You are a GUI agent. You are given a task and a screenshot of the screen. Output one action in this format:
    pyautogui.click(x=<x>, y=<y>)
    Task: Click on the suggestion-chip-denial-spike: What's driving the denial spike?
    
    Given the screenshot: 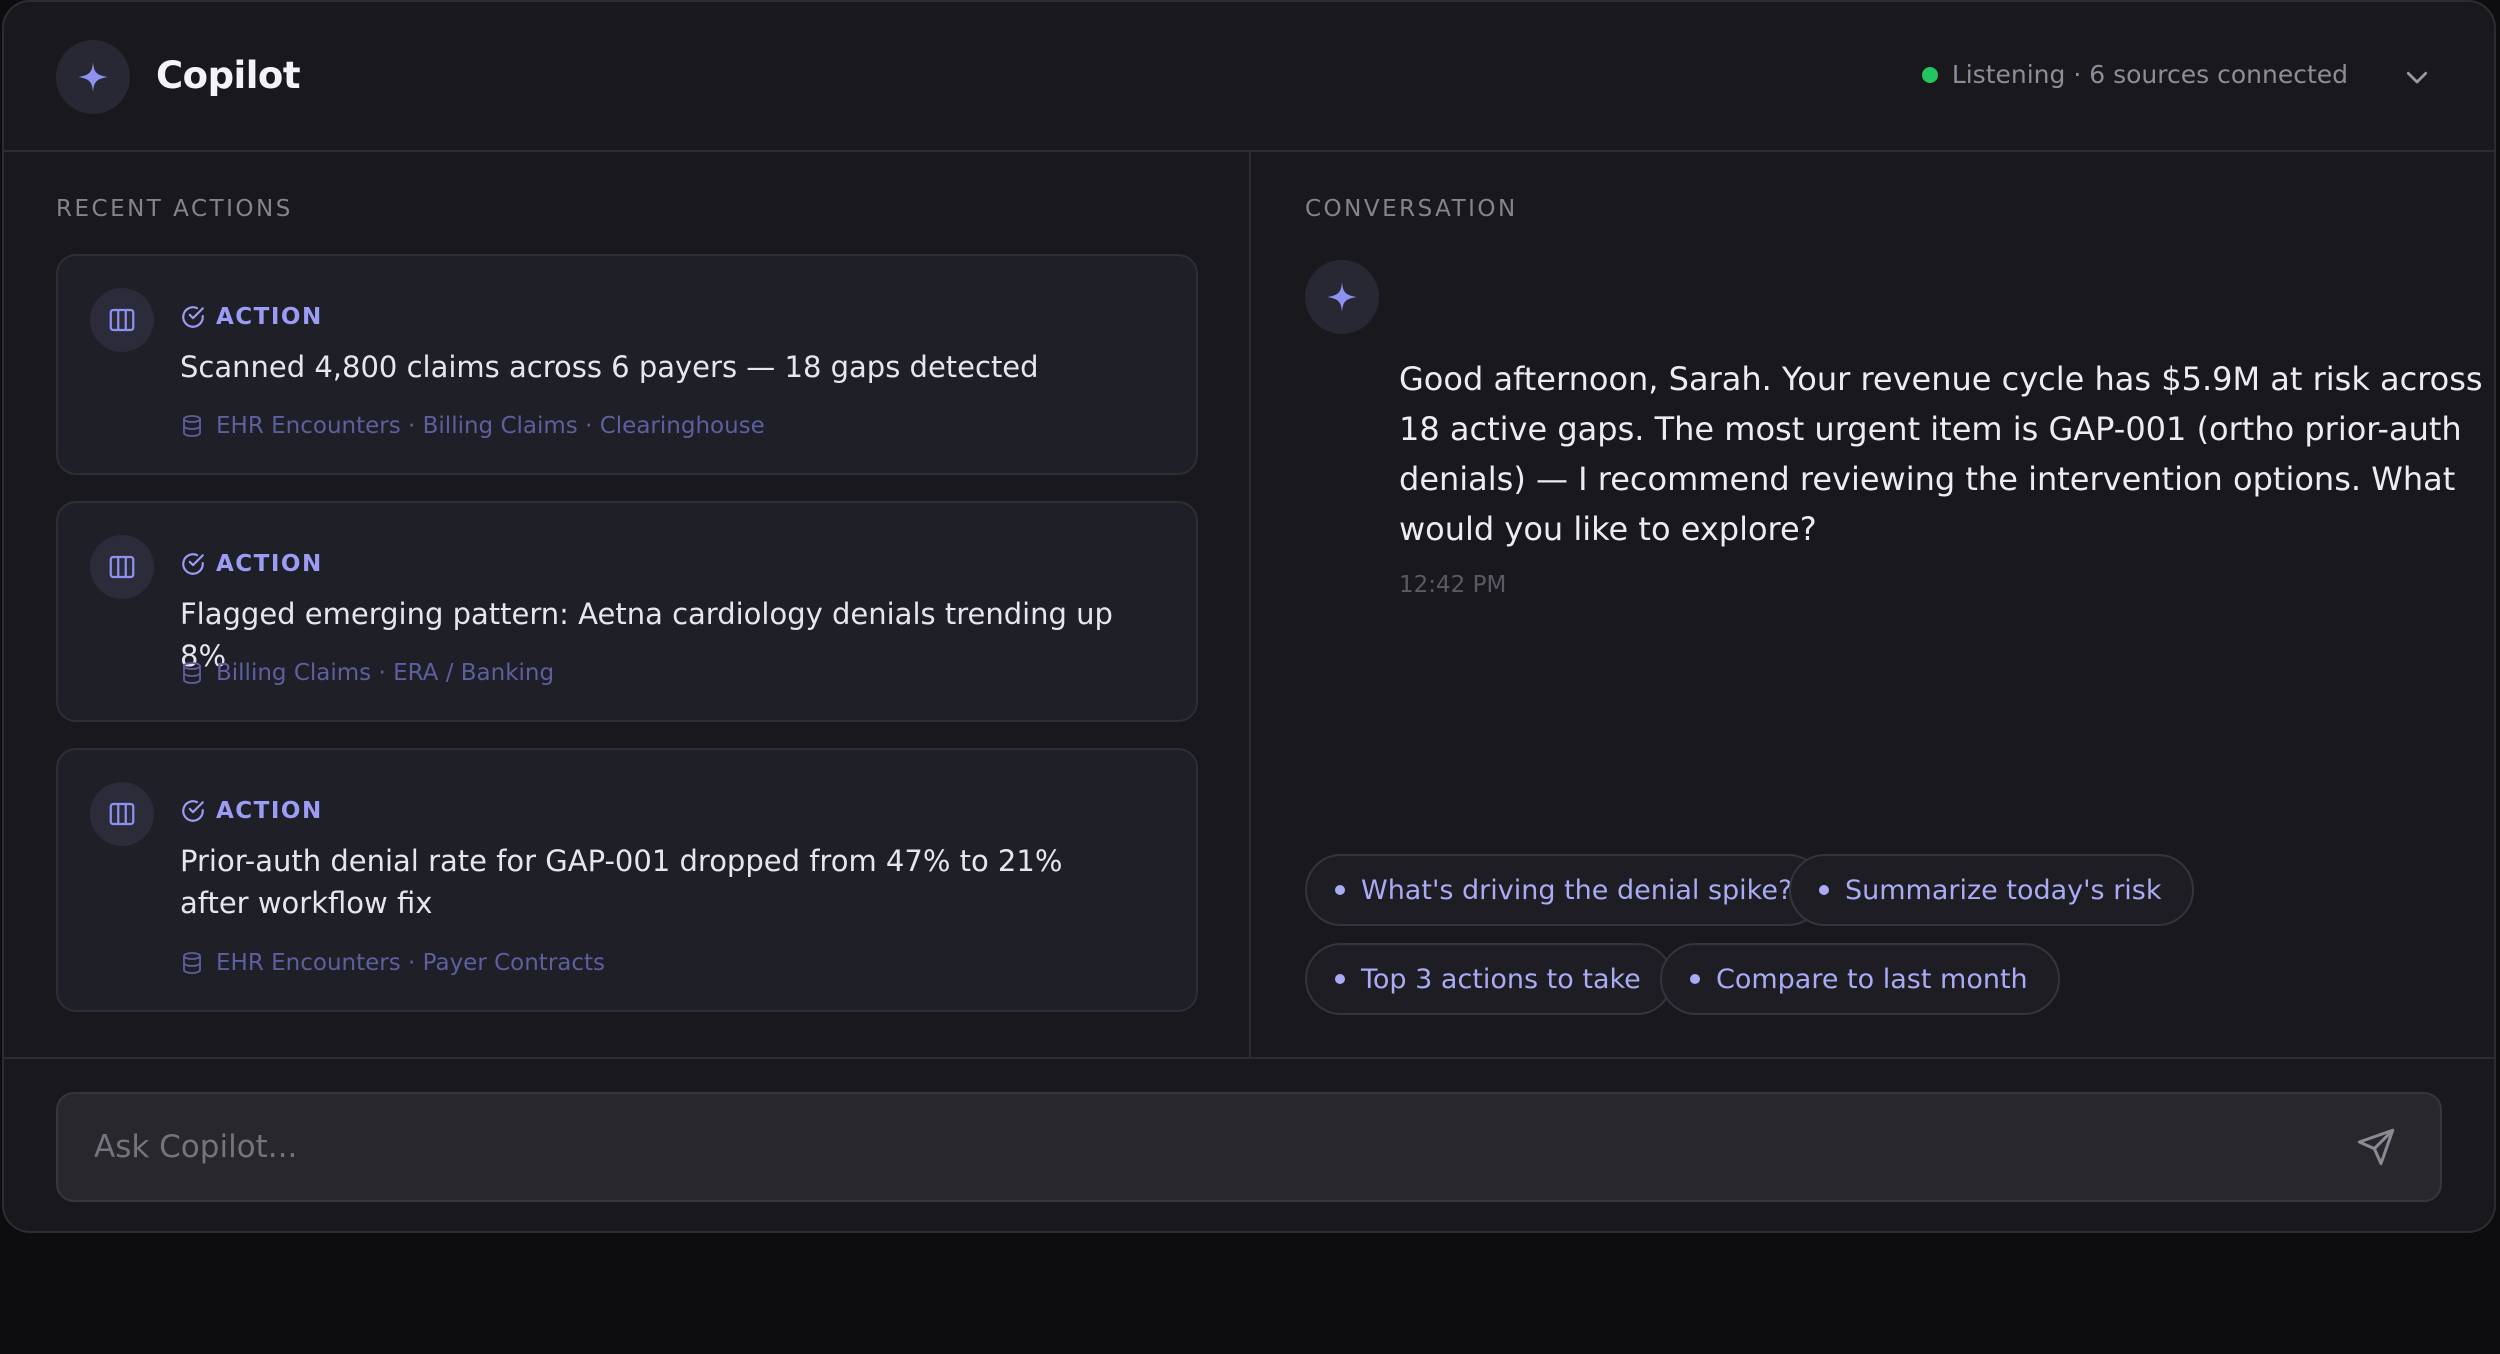 What is the action you would take?
    pyautogui.click(x=1565, y=890)
    